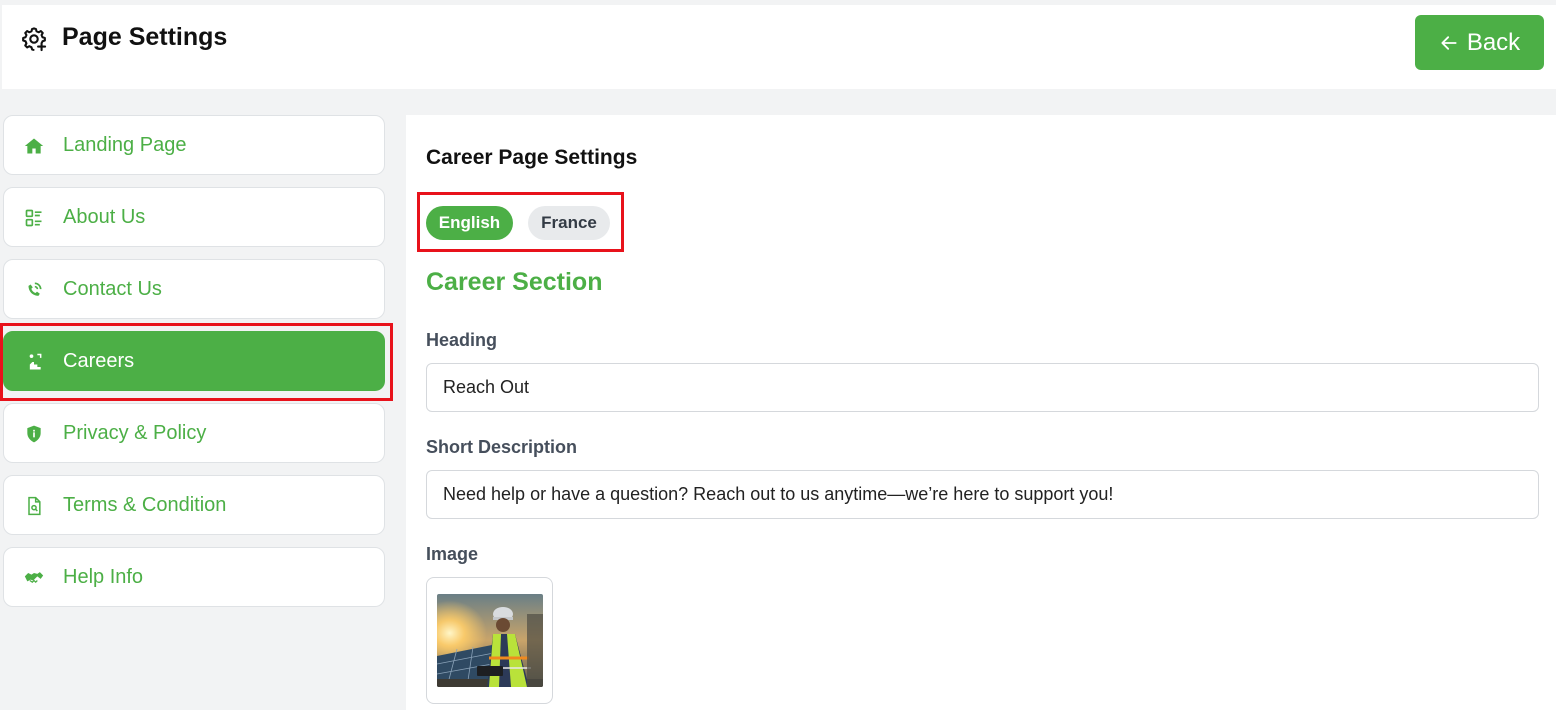 The height and width of the screenshot is (710, 1556). What do you see at coordinates (982, 494) in the screenshot?
I see `short-description-input` at bounding box center [982, 494].